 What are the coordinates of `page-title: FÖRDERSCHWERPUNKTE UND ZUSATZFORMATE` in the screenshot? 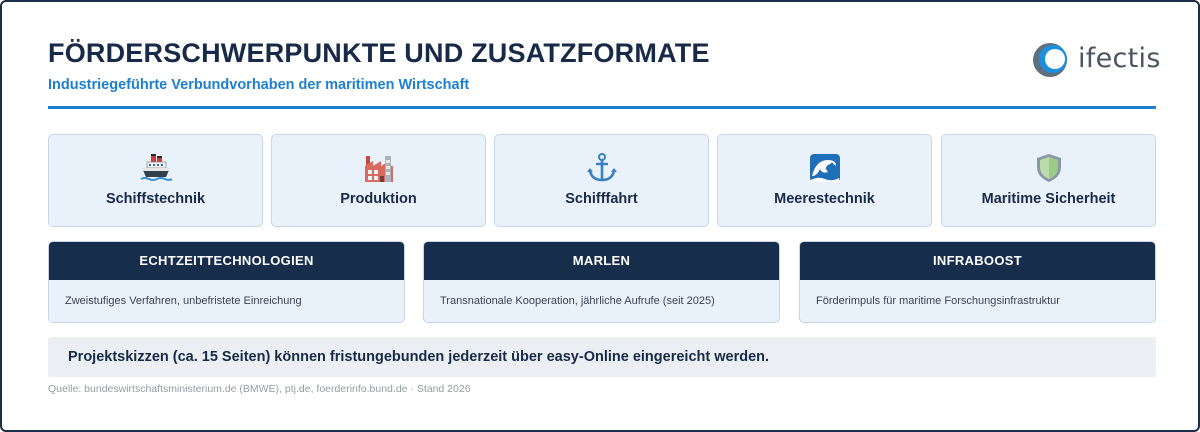 It's located at (379, 53).